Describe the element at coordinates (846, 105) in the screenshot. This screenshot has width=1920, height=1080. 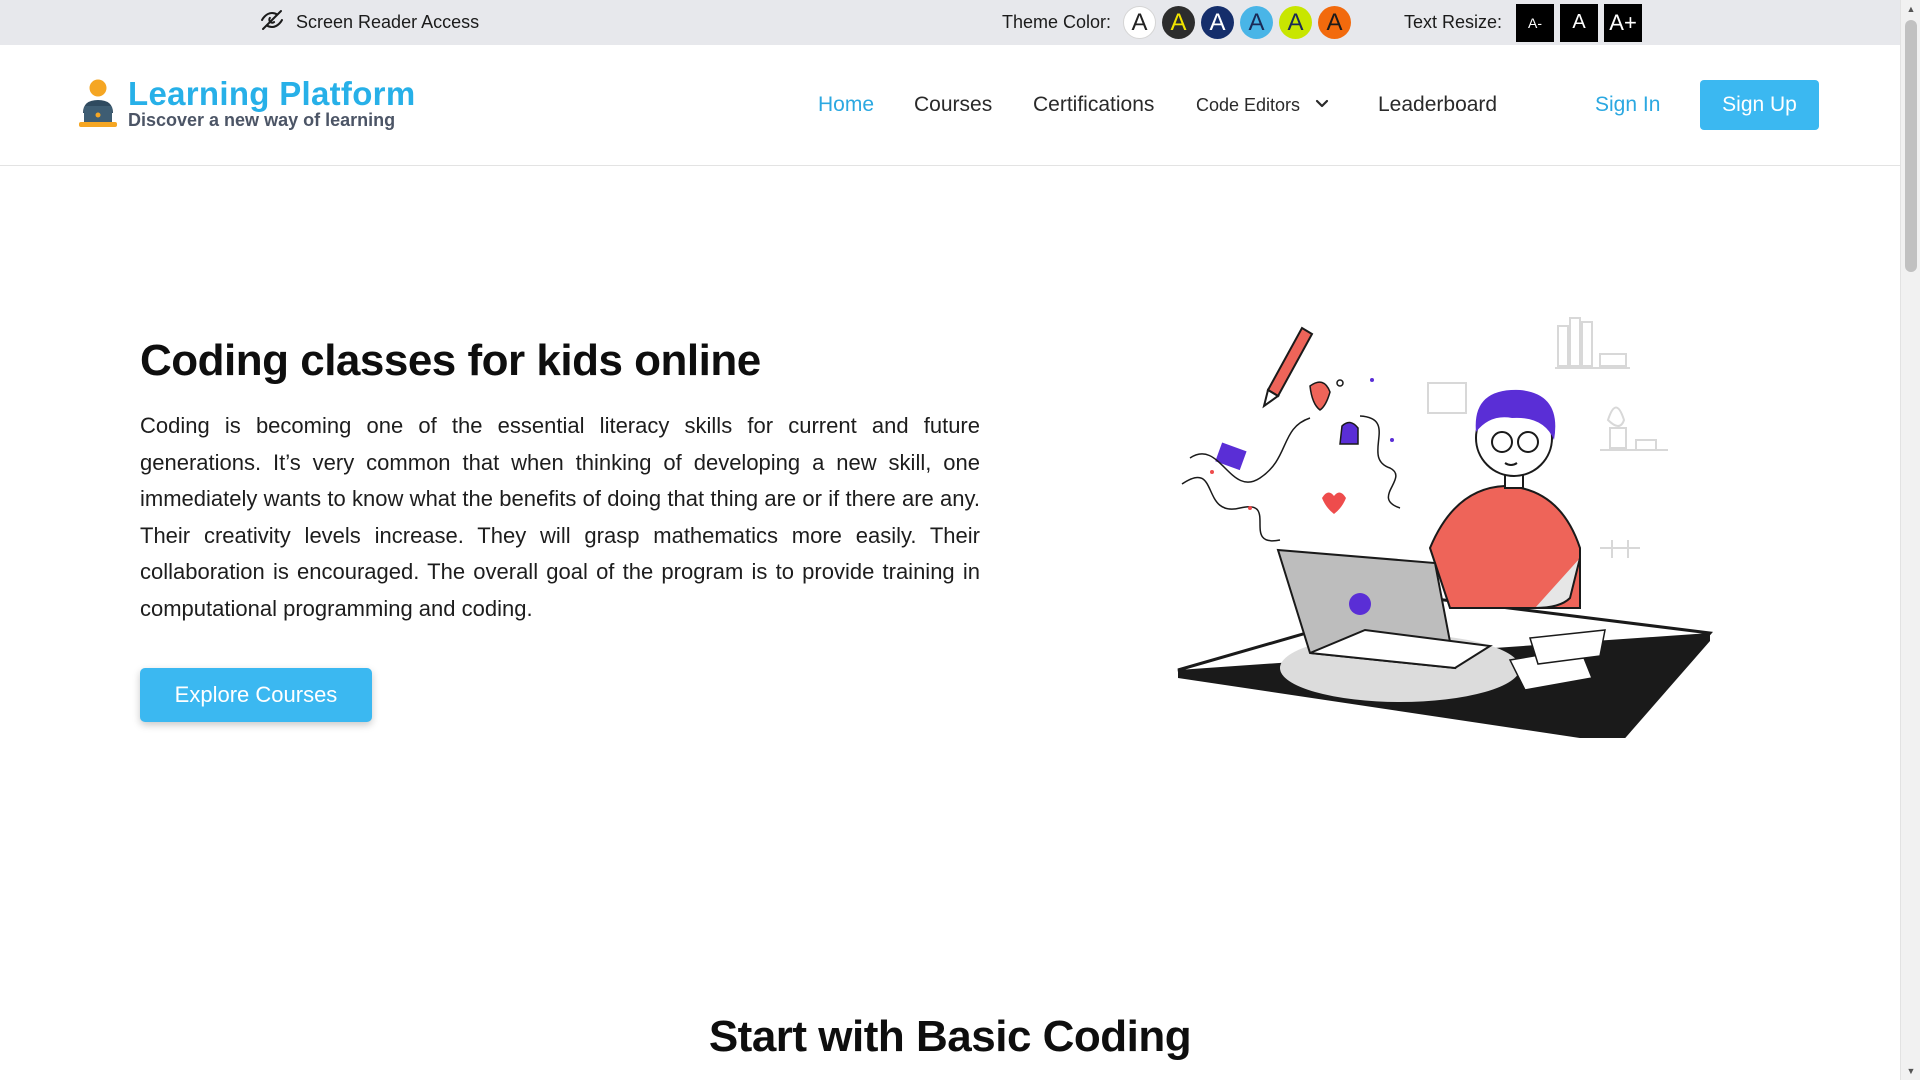
I see `nav-home: Home` at that location.